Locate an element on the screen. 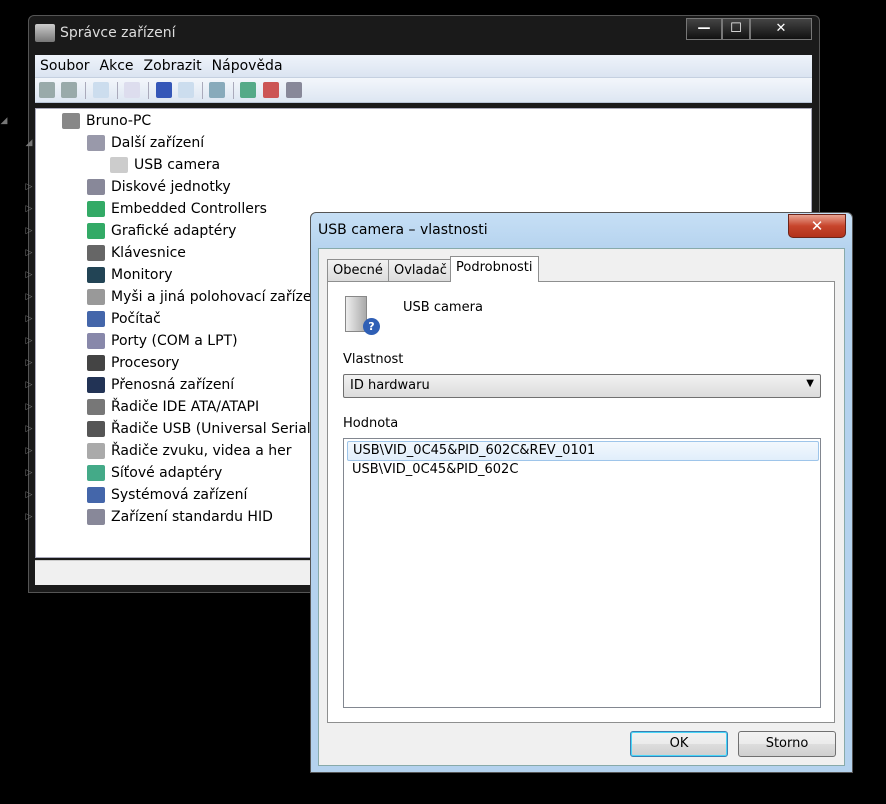  tree-item-label: Zařízení standardu HID is located at coordinates (192, 517).